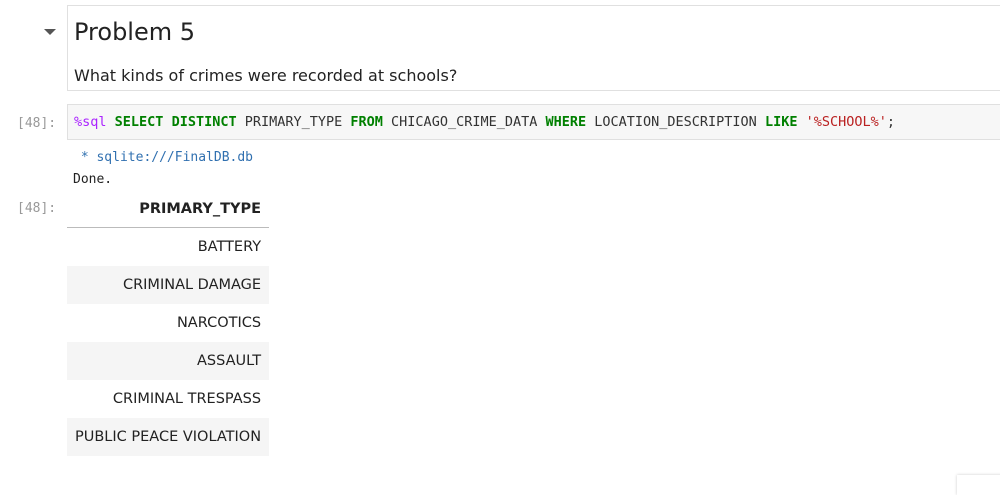  What do you see at coordinates (168, 209) in the screenshot?
I see `column-header: PRIMARY_TYPE` at bounding box center [168, 209].